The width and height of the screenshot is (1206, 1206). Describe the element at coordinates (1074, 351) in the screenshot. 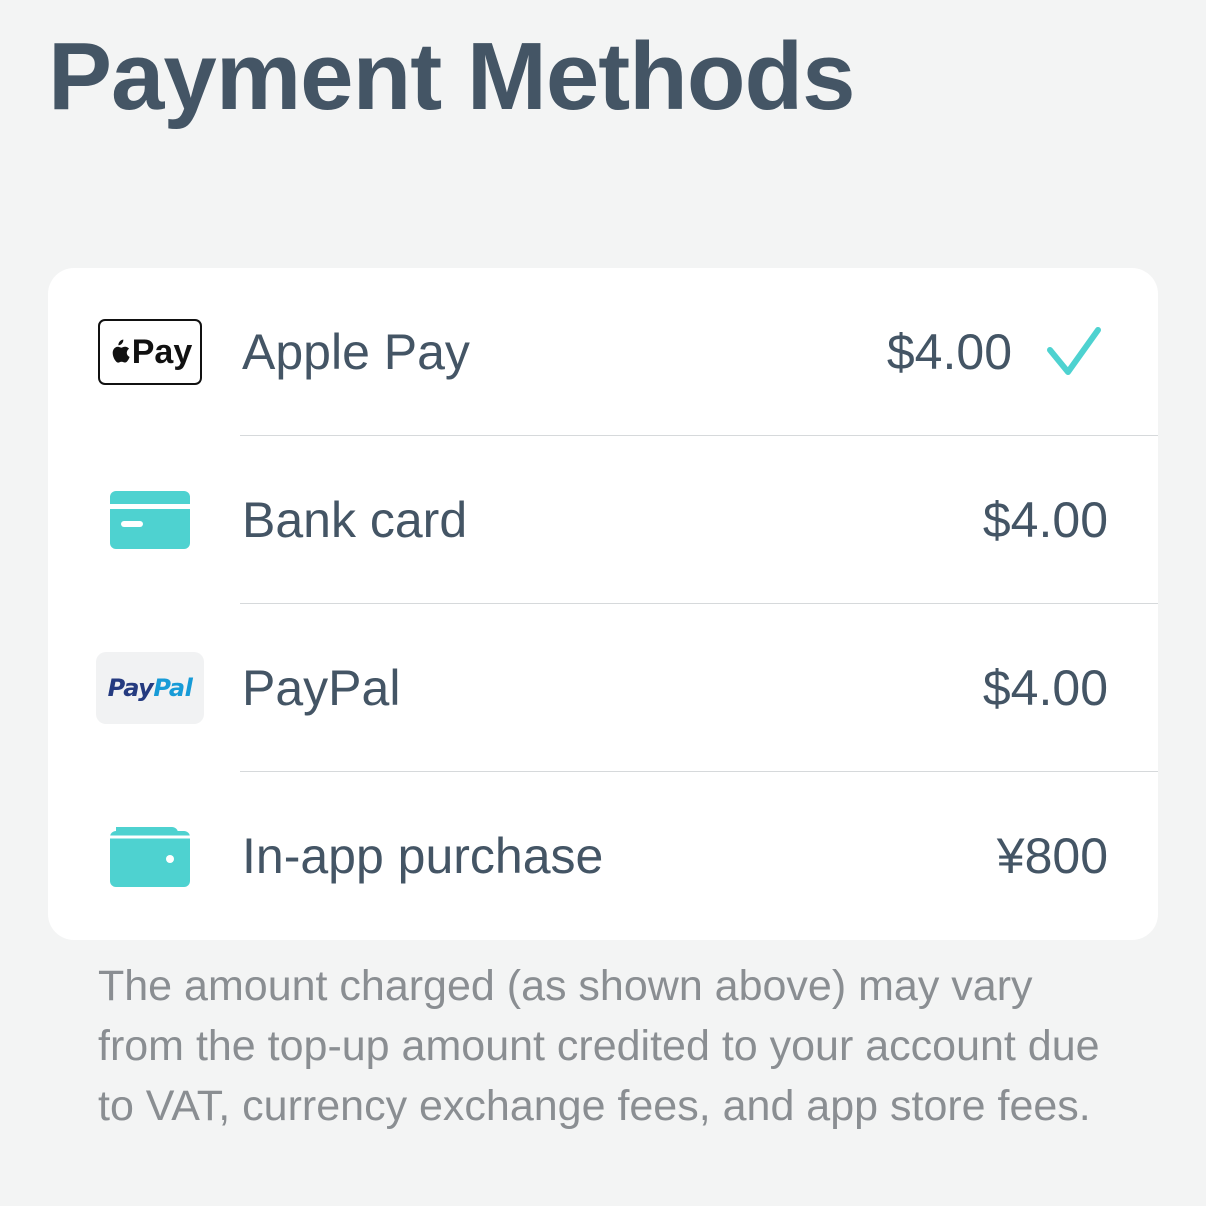

I see `checkmark-icon` at that location.